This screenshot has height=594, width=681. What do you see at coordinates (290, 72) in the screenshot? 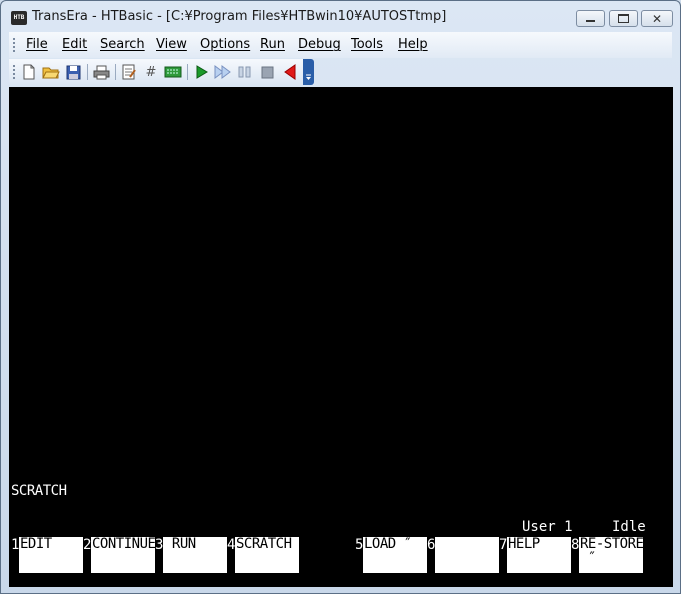
I see `step-back-icon` at bounding box center [290, 72].